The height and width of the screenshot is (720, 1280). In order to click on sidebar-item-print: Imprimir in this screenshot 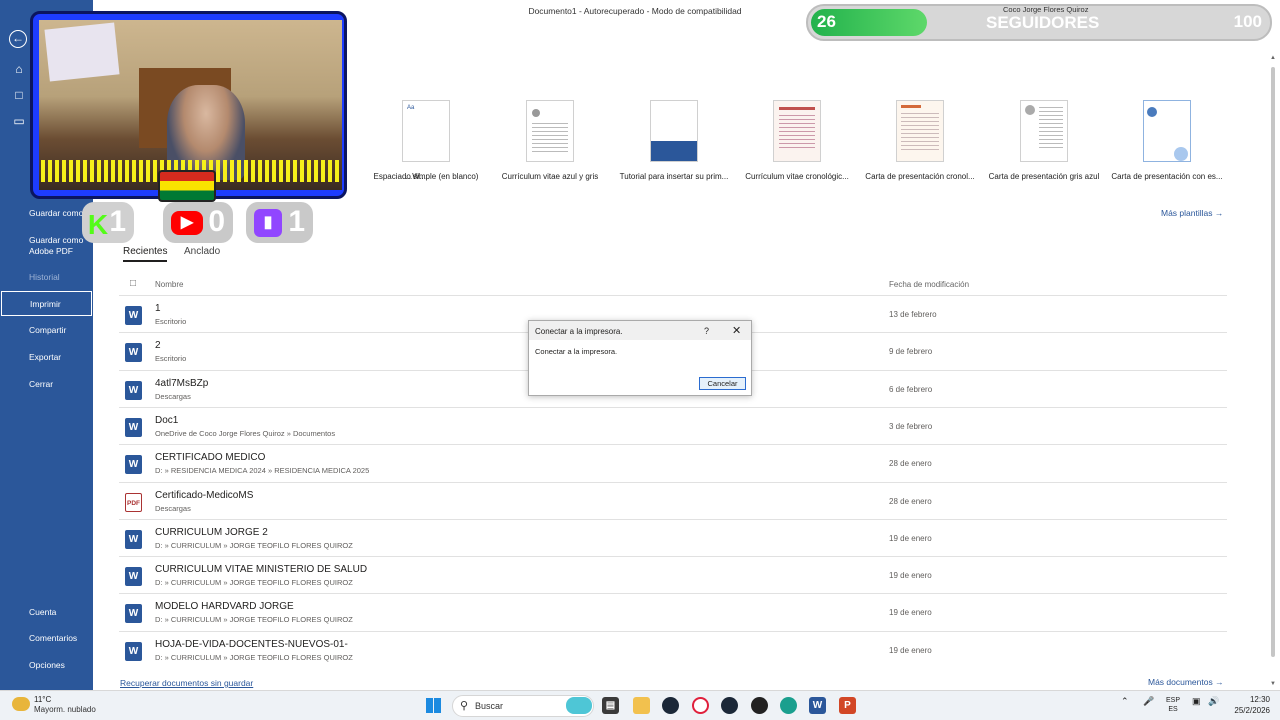, I will do `click(46, 303)`.